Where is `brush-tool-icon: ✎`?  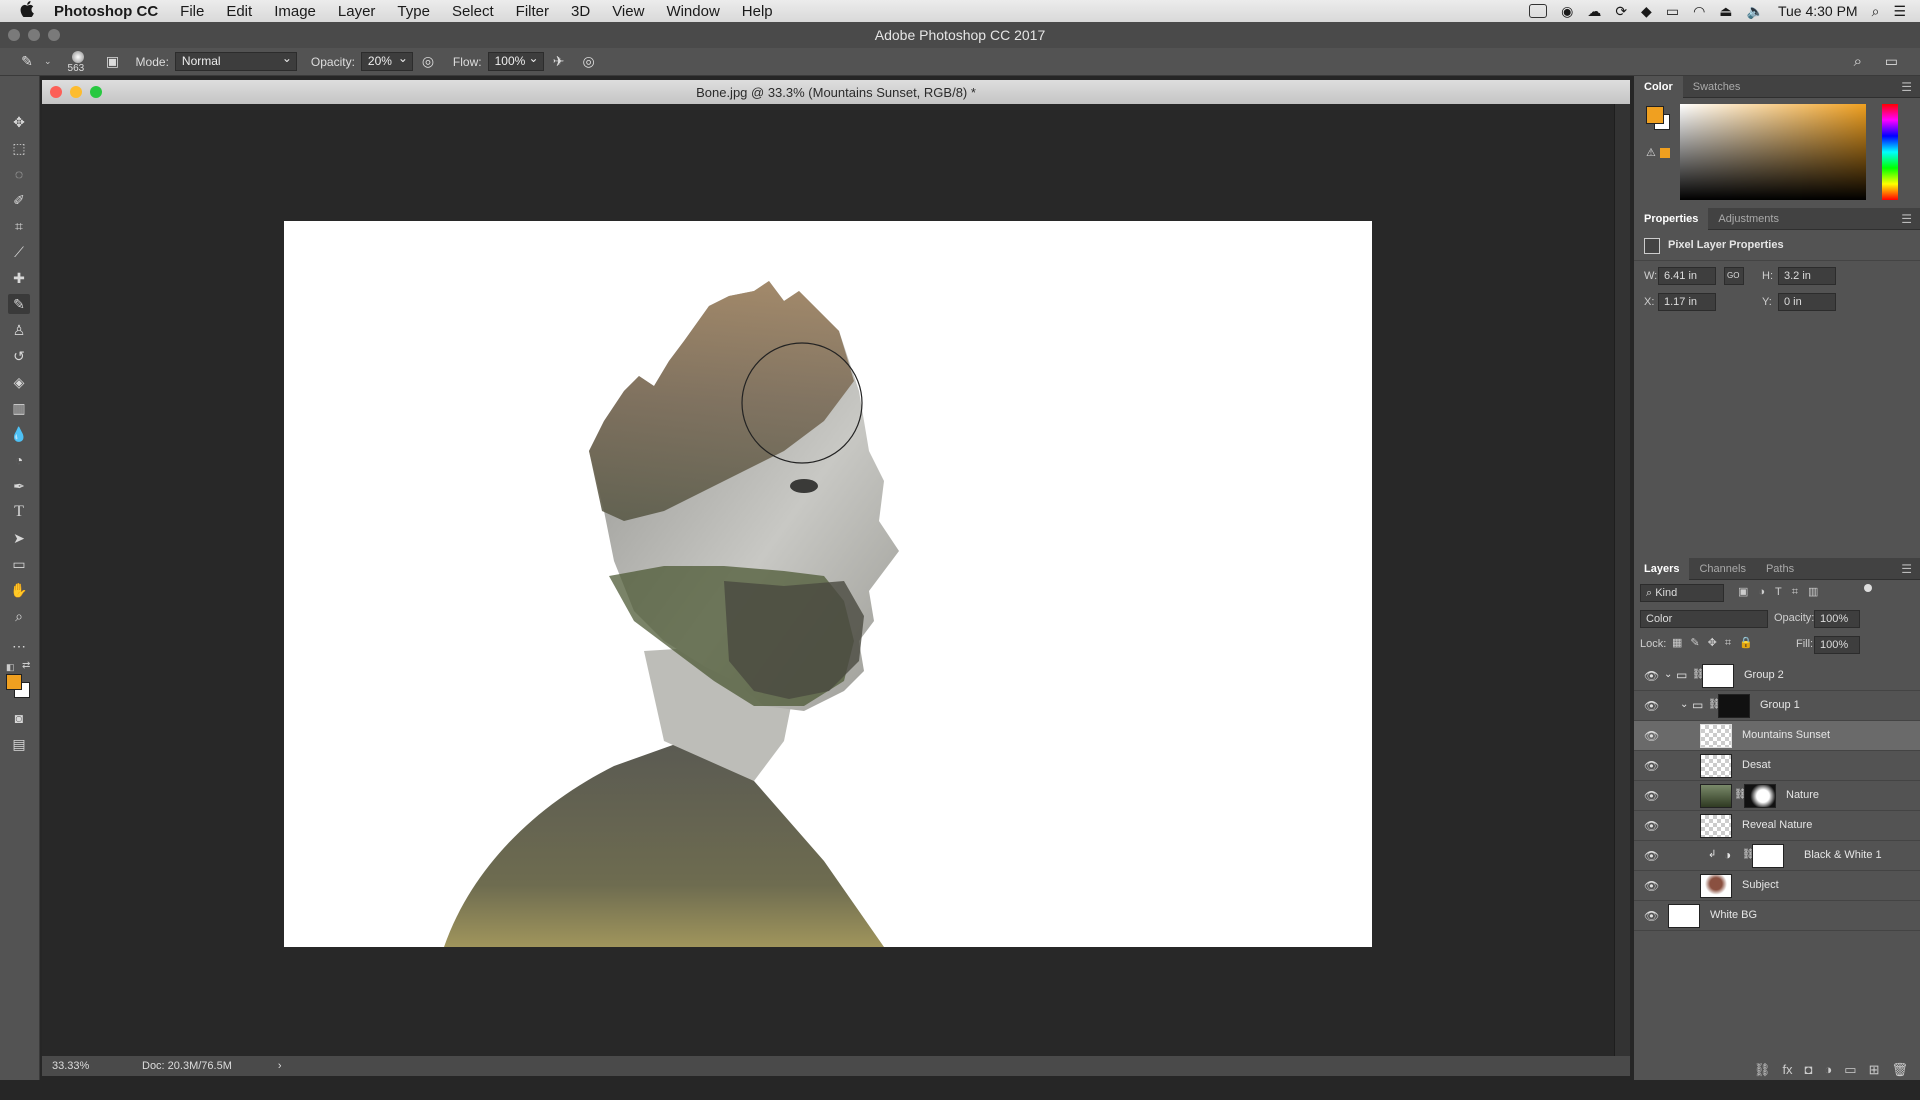
brush-tool-icon: ✎ is located at coordinates (19, 304).